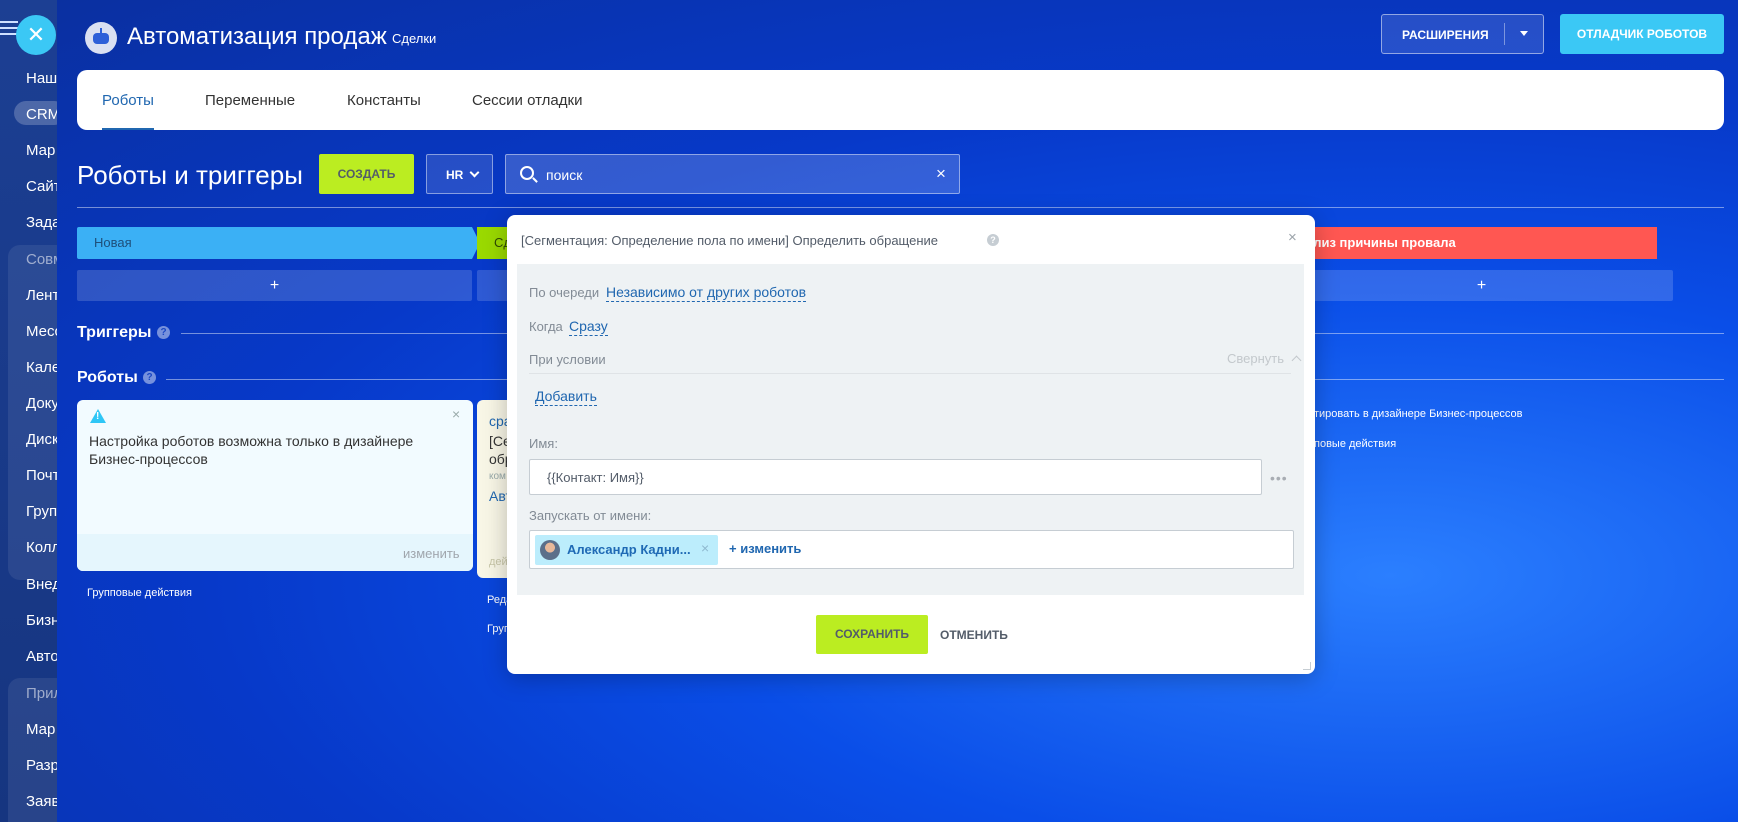 Image resolution: width=1738 pixels, height=822 pixels. Describe the element at coordinates (41, 620) in the screenshot. I see `sidebar-item-business: Бизн` at that location.